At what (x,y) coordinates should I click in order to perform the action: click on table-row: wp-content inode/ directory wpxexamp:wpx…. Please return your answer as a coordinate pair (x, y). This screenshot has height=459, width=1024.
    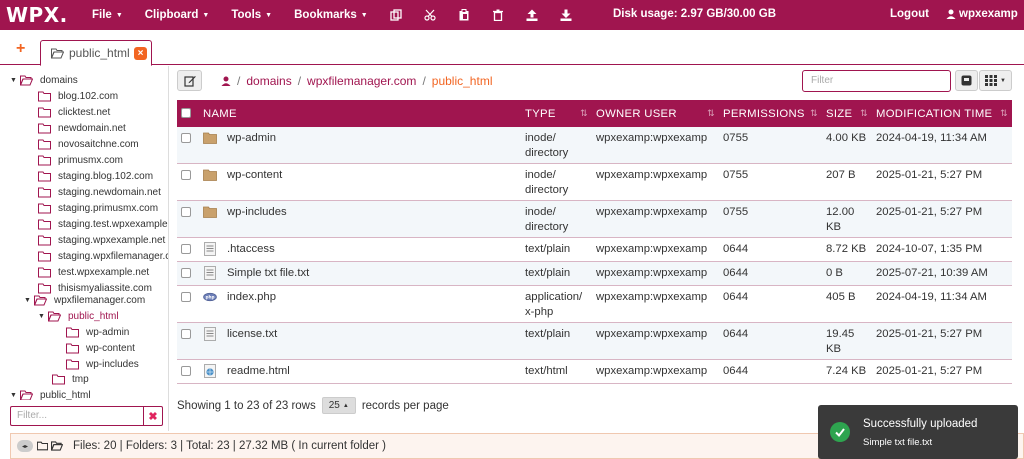
    Looking at the image, I should click on (594, 182).